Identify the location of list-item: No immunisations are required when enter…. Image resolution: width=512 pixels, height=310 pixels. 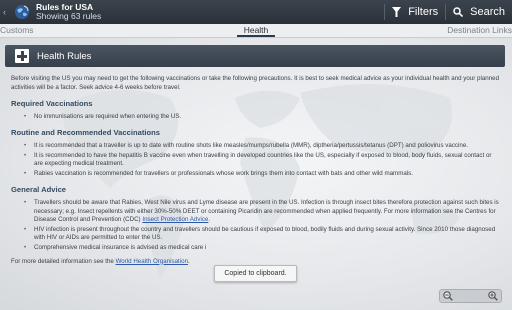
(262, 117).